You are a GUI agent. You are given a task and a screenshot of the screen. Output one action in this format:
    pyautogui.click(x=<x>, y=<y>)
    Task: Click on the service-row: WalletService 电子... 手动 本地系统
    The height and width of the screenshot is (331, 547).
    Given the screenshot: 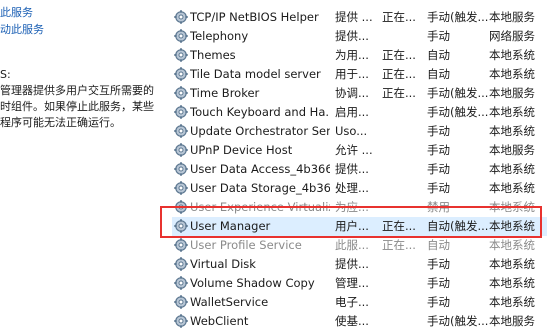 What is the action you would take?
    pyautogui.click(x=359, y=302)
    